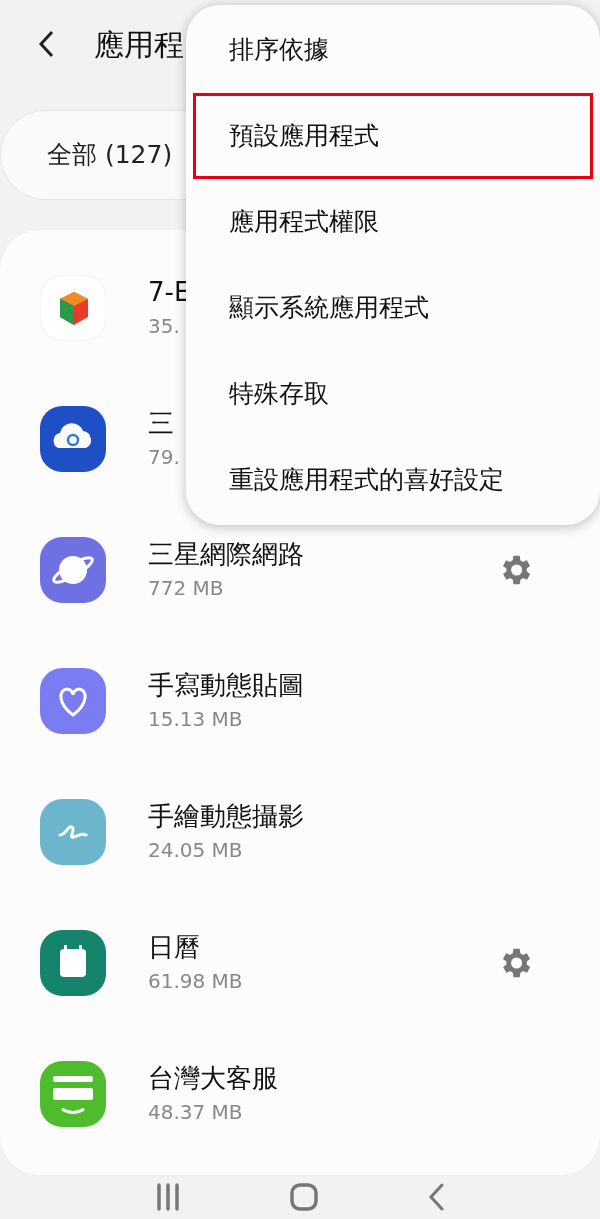  I want to click on page-title: 應用程, so click(139, 44).